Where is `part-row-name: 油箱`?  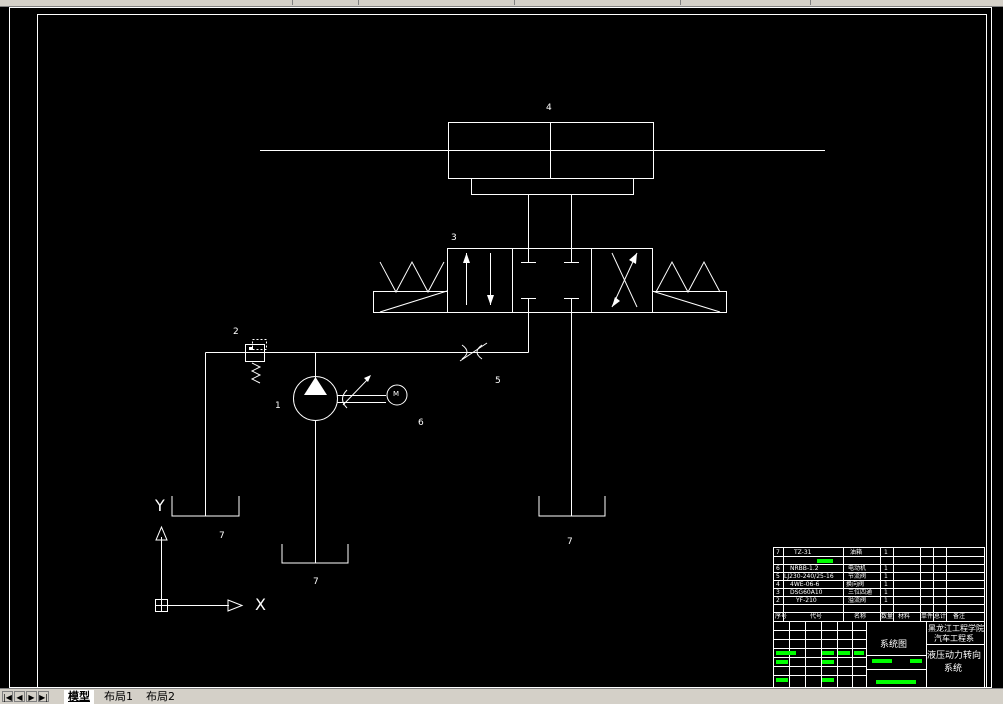 part-row-name: 油箱 is located at coordinates (856, 552).